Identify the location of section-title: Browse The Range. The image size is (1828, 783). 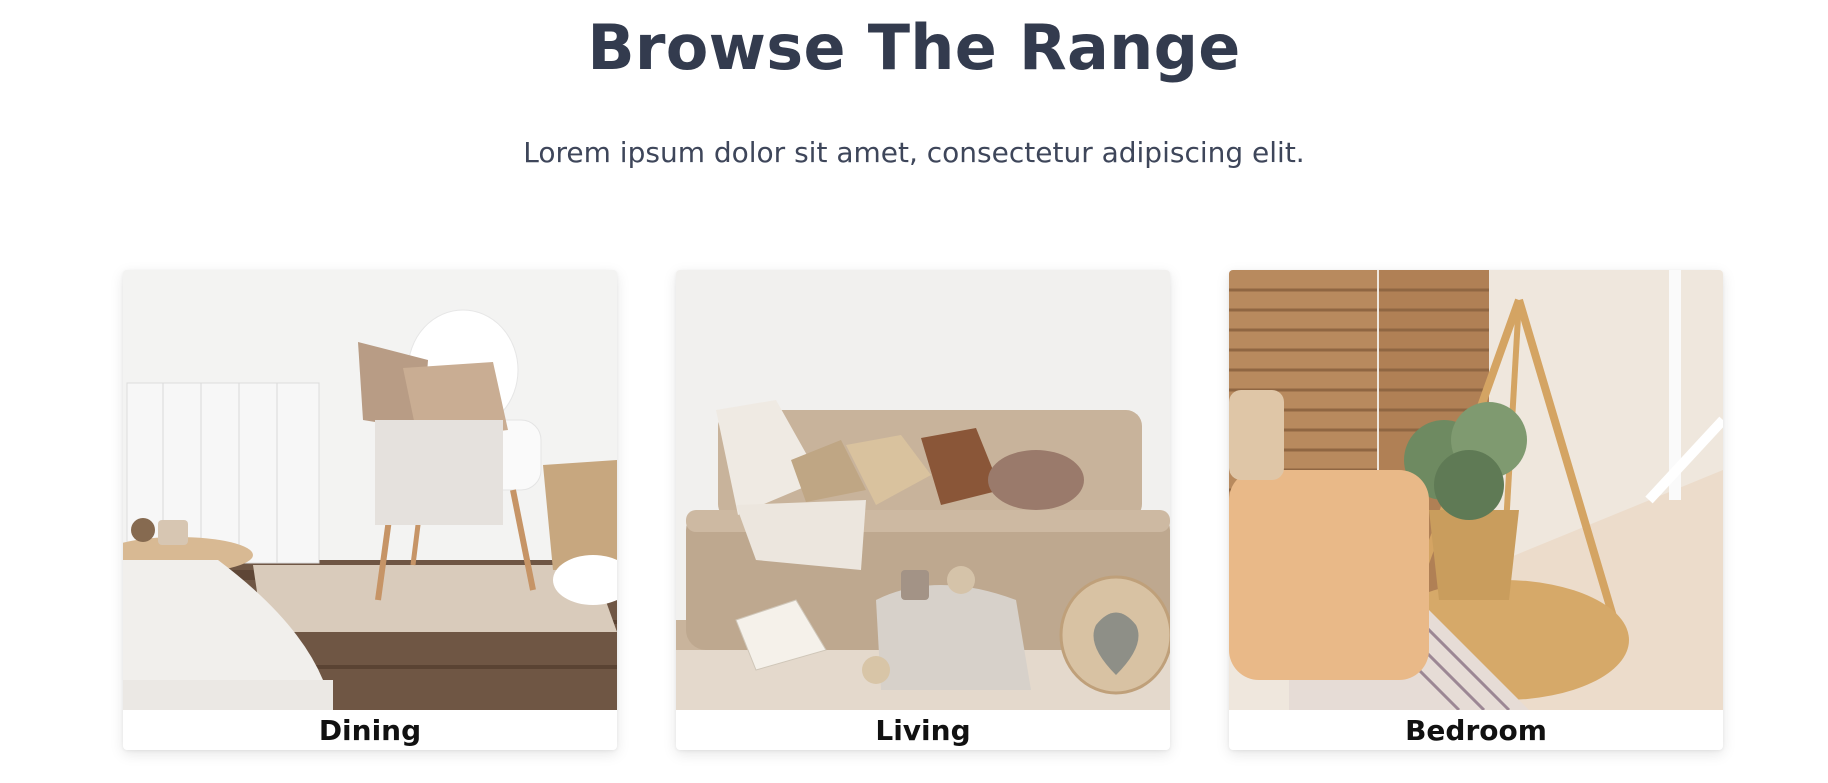
(914, 47).